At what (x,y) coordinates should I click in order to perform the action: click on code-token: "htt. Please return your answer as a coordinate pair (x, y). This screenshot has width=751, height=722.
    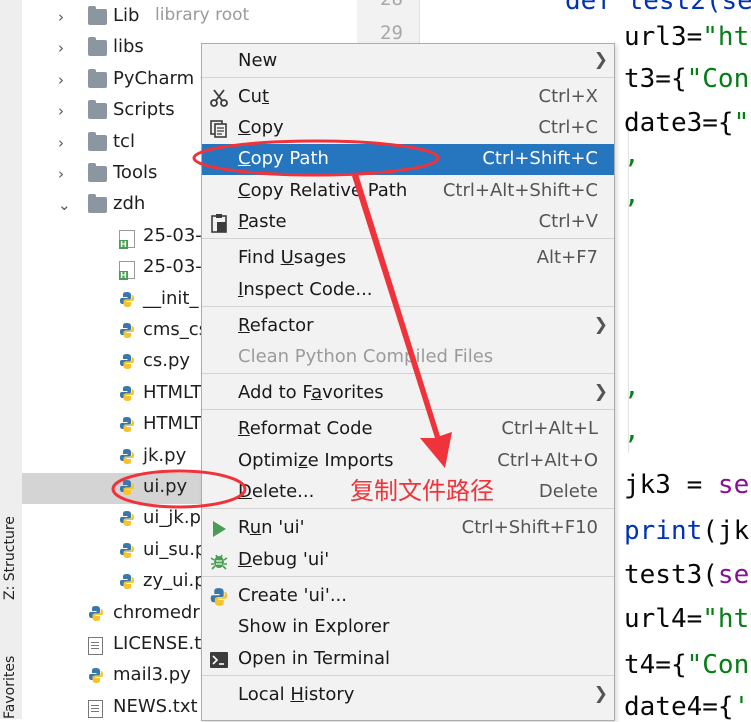
    Looking at the image, I should click on (726, 37).